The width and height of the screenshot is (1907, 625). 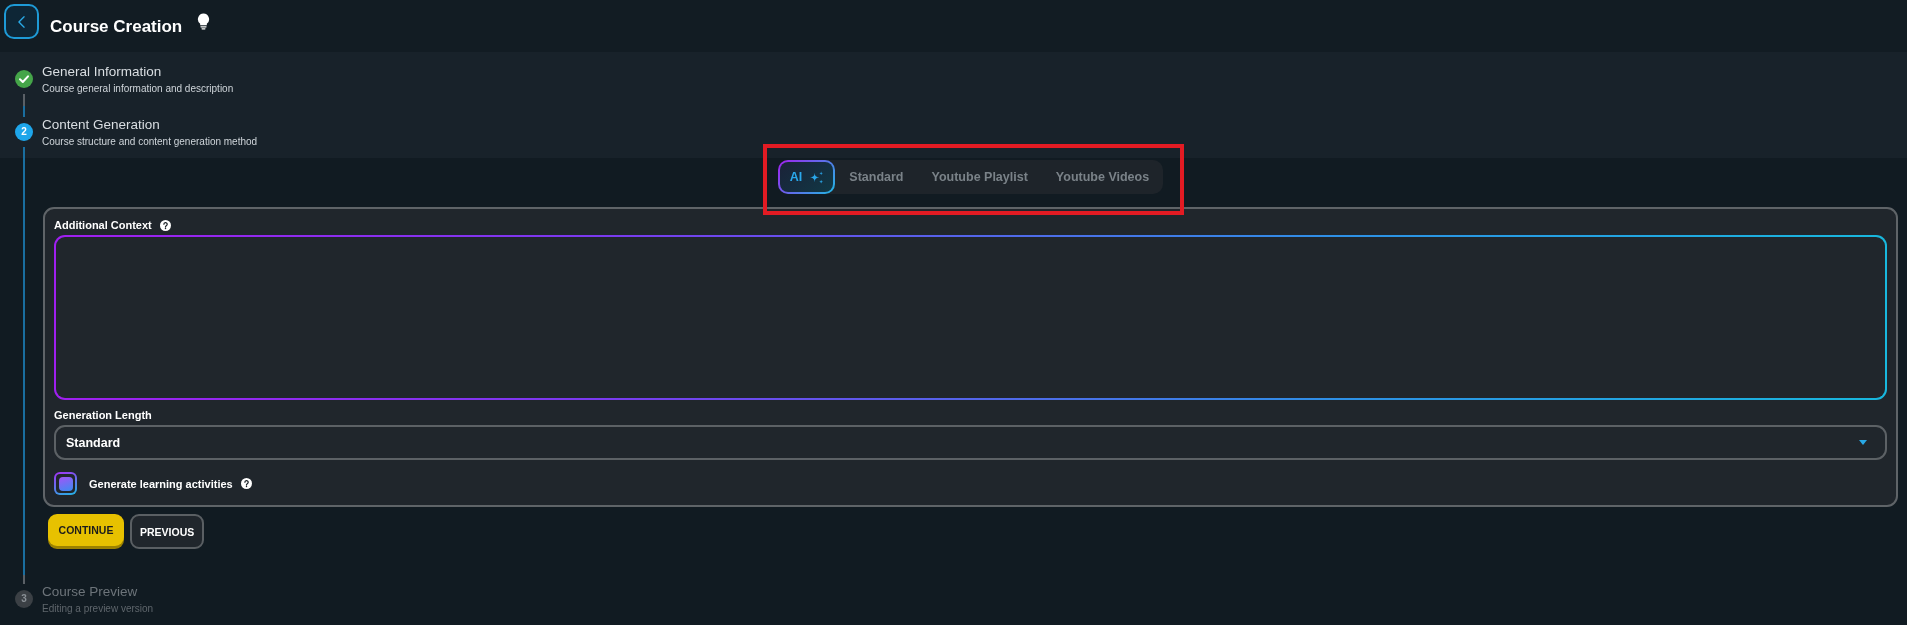 I want to click on step-number: 3, so click(x=24, y=599).